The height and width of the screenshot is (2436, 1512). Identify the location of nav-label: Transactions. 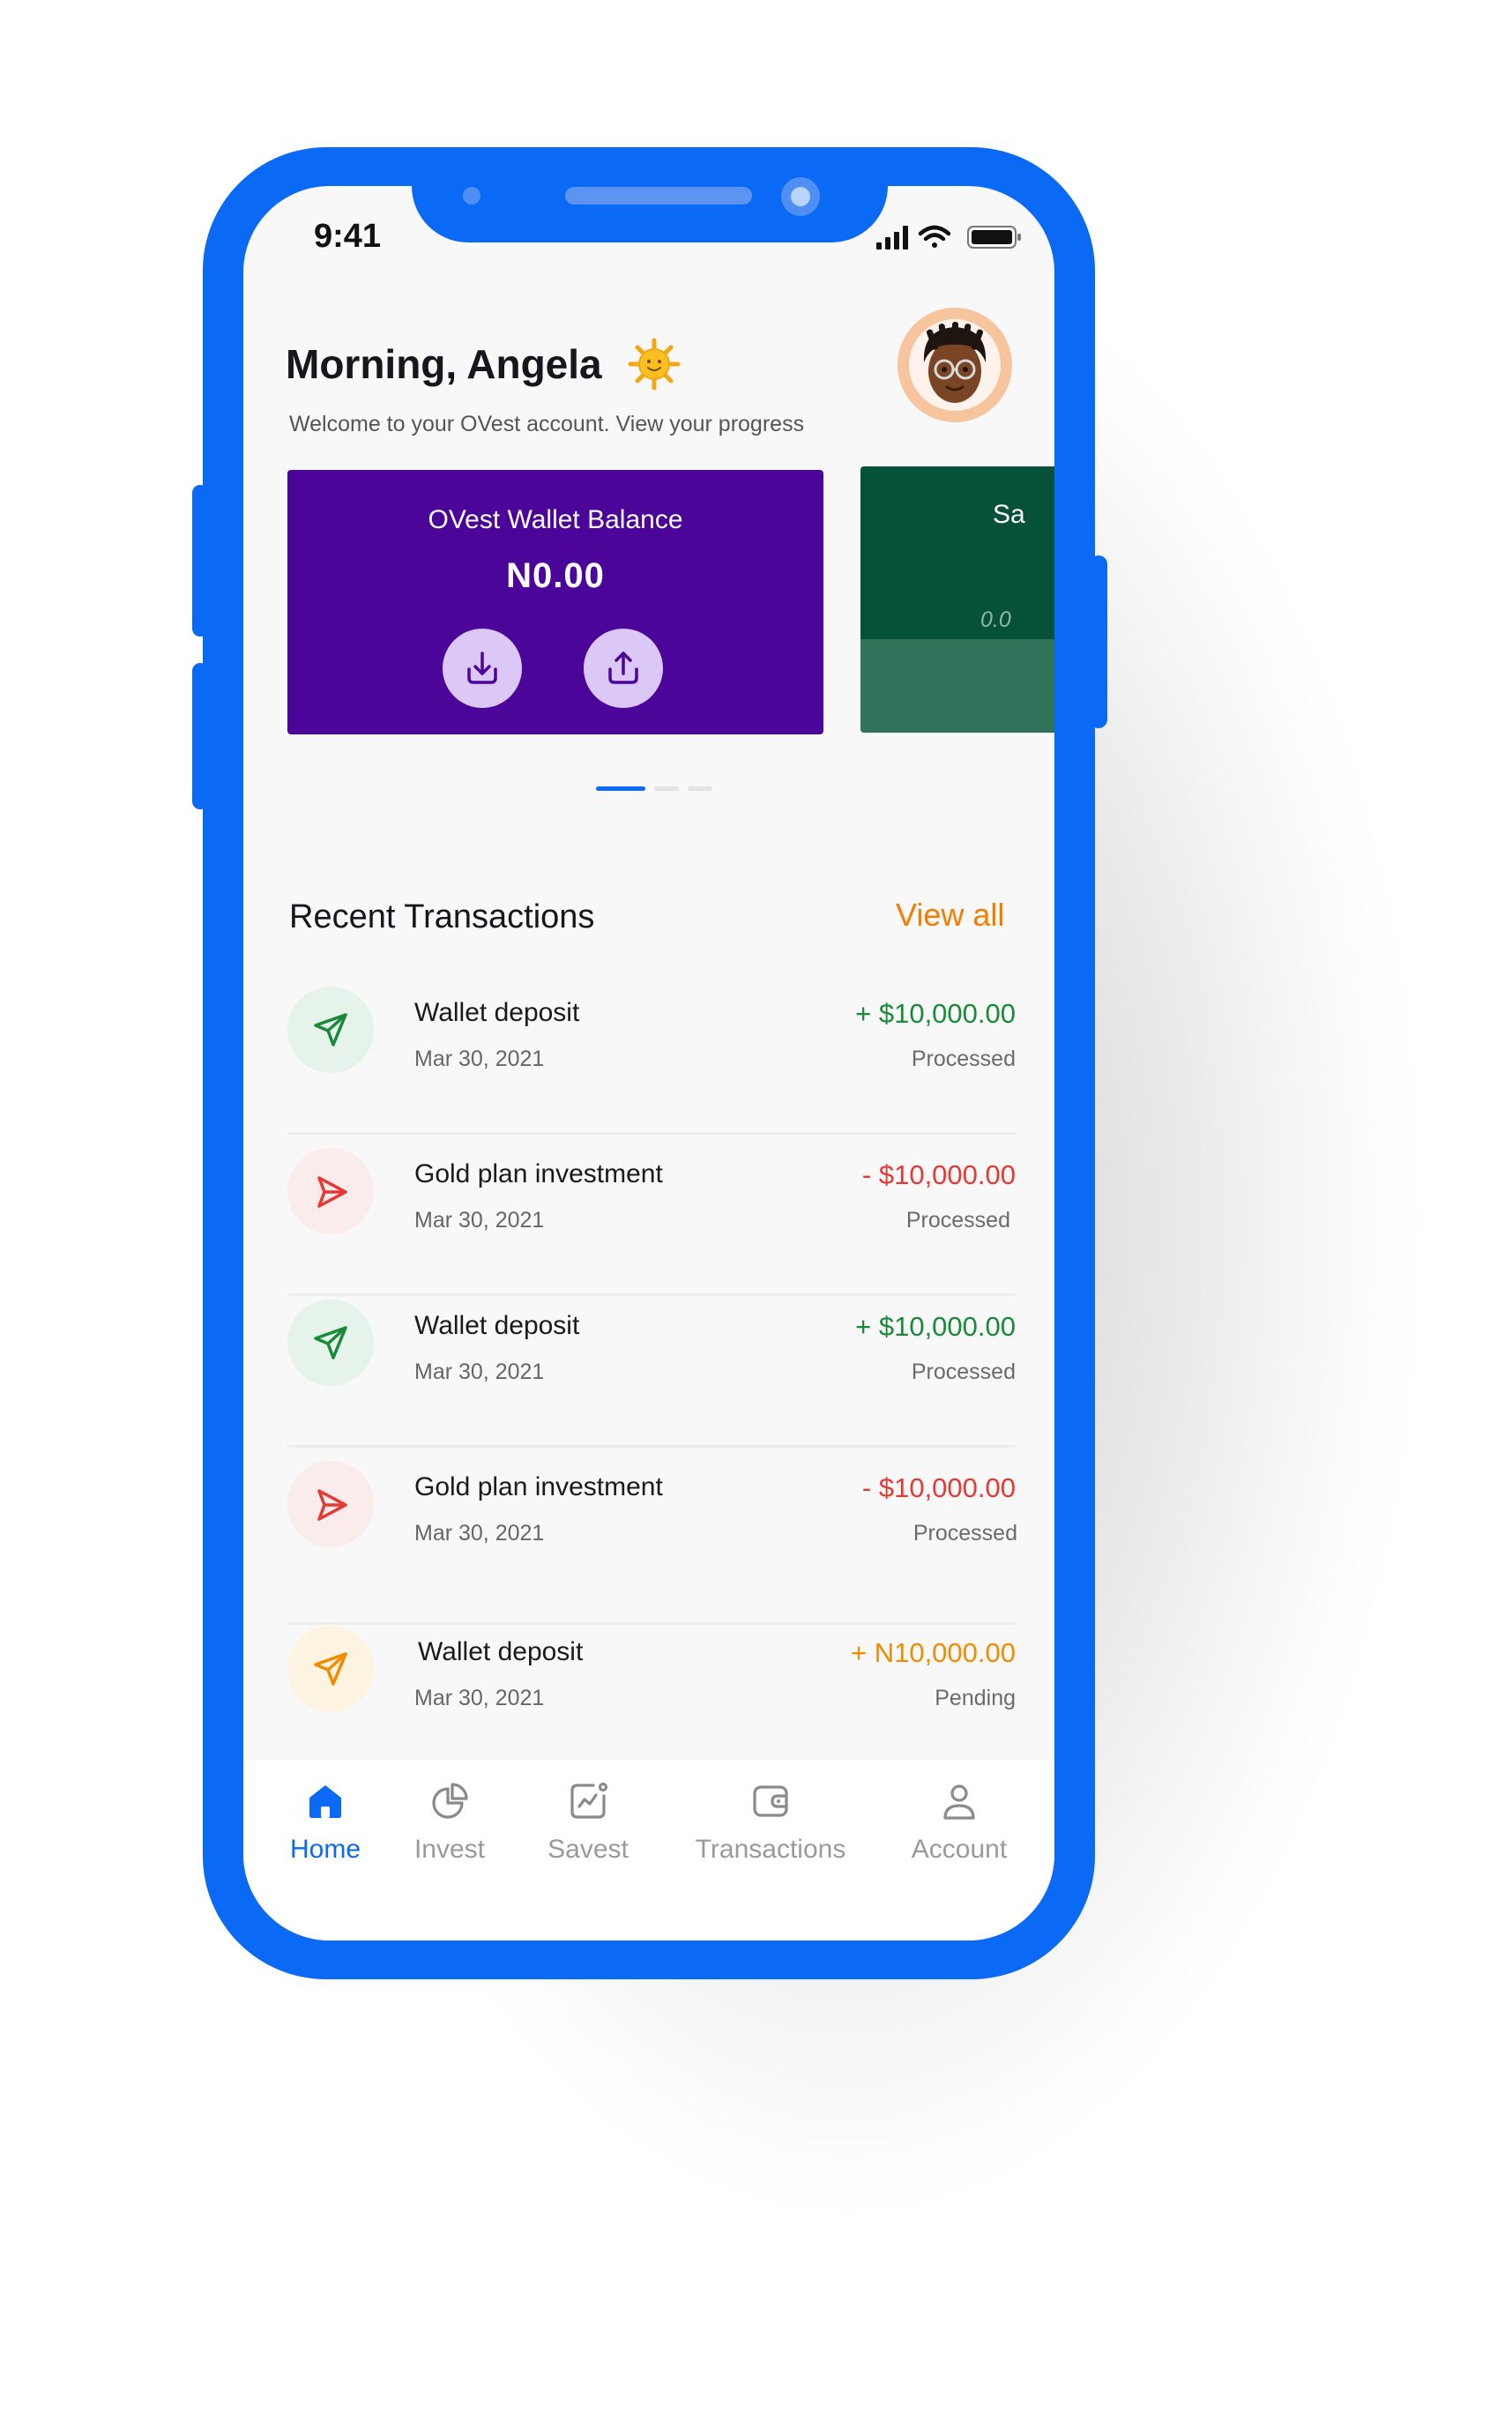
(770, 1849).